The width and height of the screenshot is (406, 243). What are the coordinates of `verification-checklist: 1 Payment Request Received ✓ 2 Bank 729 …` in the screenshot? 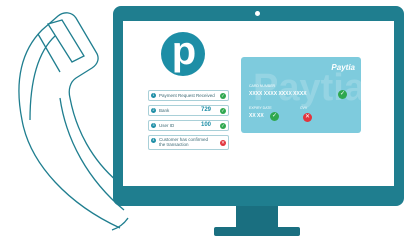 It's located at (188, 122).